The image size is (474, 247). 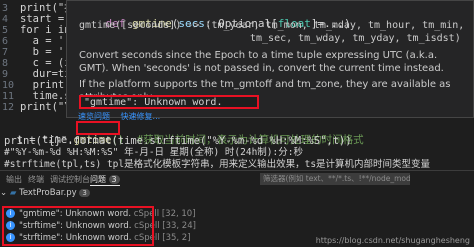 What do you see at coordinates (14, 179) in the screenshot?
I see `tab-output: 输出` at bounding box center [14, 179].